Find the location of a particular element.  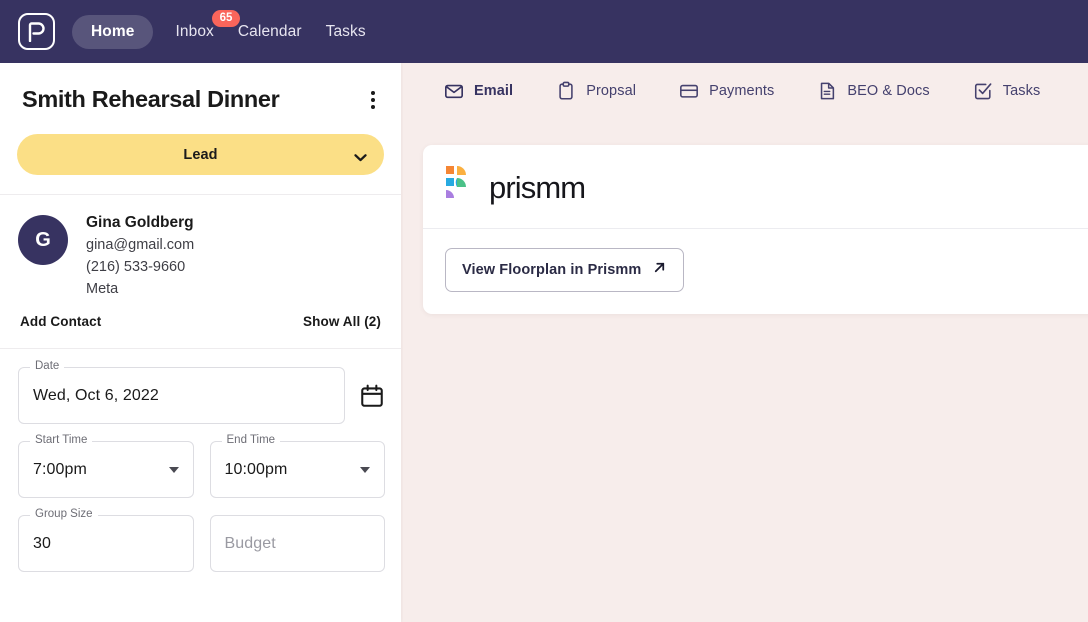

nav-item-calendar: Calendar is located at coordinates (270, 32).